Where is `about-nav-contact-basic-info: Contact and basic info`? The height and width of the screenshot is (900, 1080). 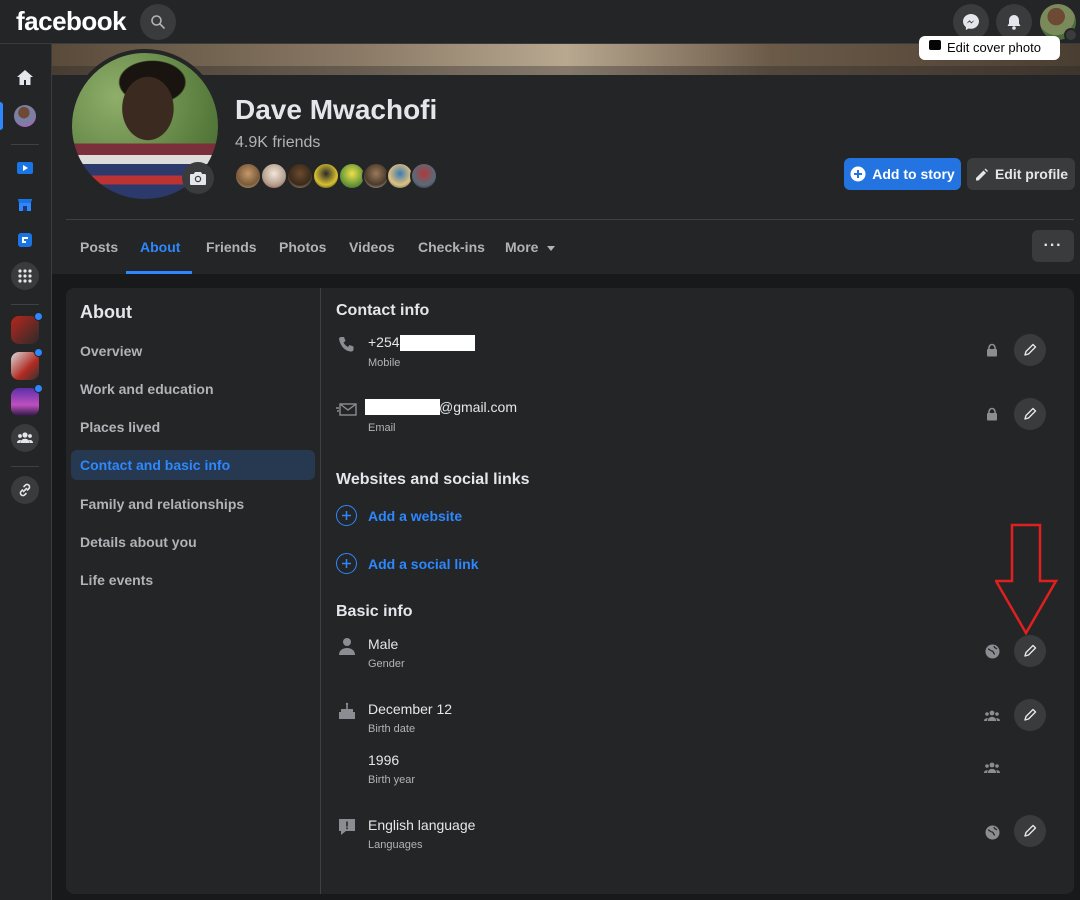
about-nav-contact-basic-info: Contact and basic info is located at coordinates (193, 465).